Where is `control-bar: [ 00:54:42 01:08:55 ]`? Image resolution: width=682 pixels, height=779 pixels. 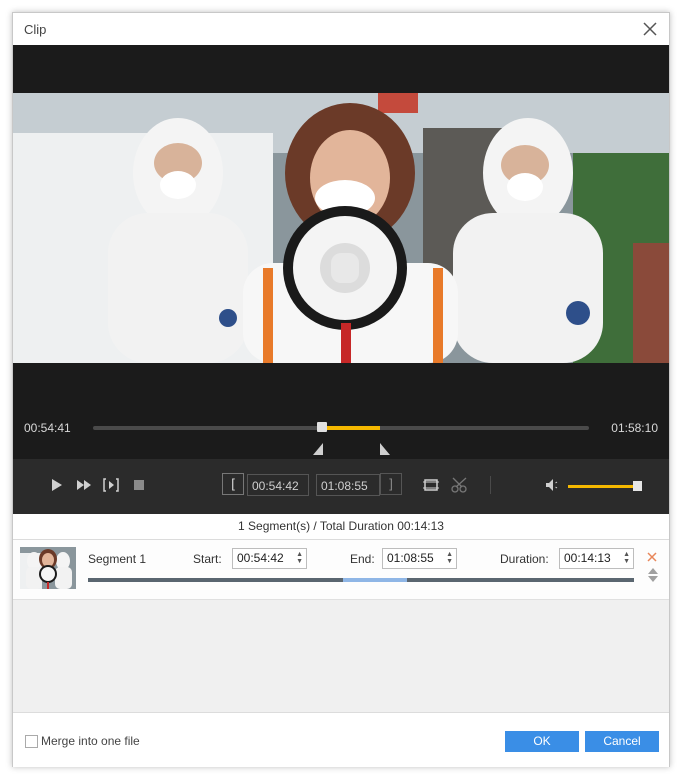
control-bar: [ 00:54:42 01:08:55 ] is located at coordinates (341, 486).